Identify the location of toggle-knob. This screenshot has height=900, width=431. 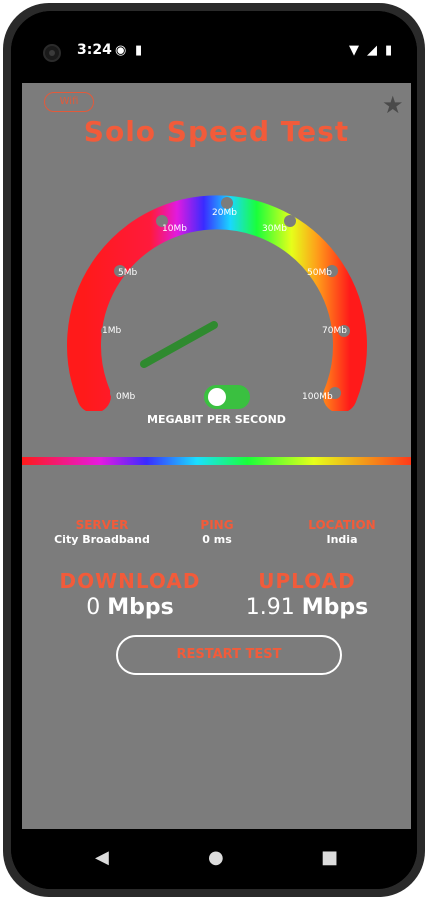
(217, 397).